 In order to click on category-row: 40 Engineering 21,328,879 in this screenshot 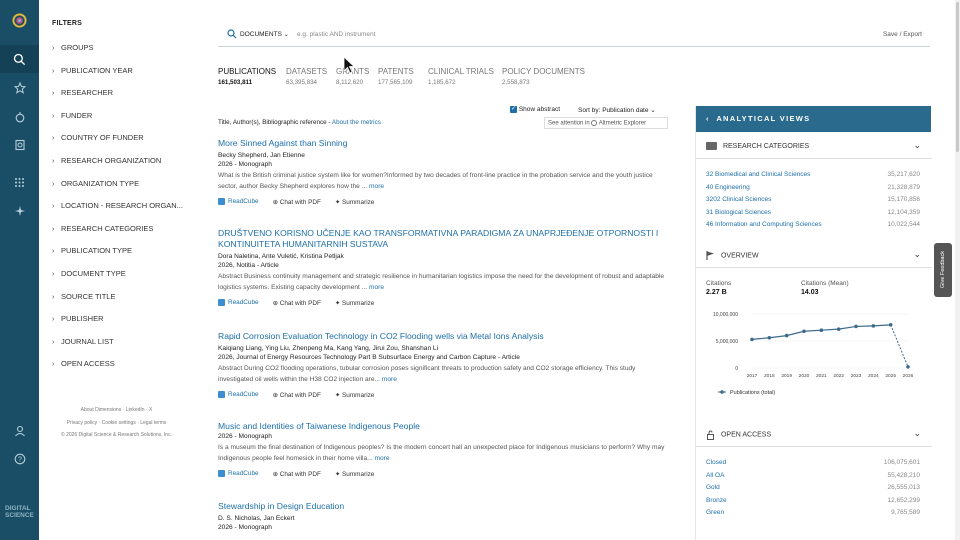, I will do `click(813, 187)`.